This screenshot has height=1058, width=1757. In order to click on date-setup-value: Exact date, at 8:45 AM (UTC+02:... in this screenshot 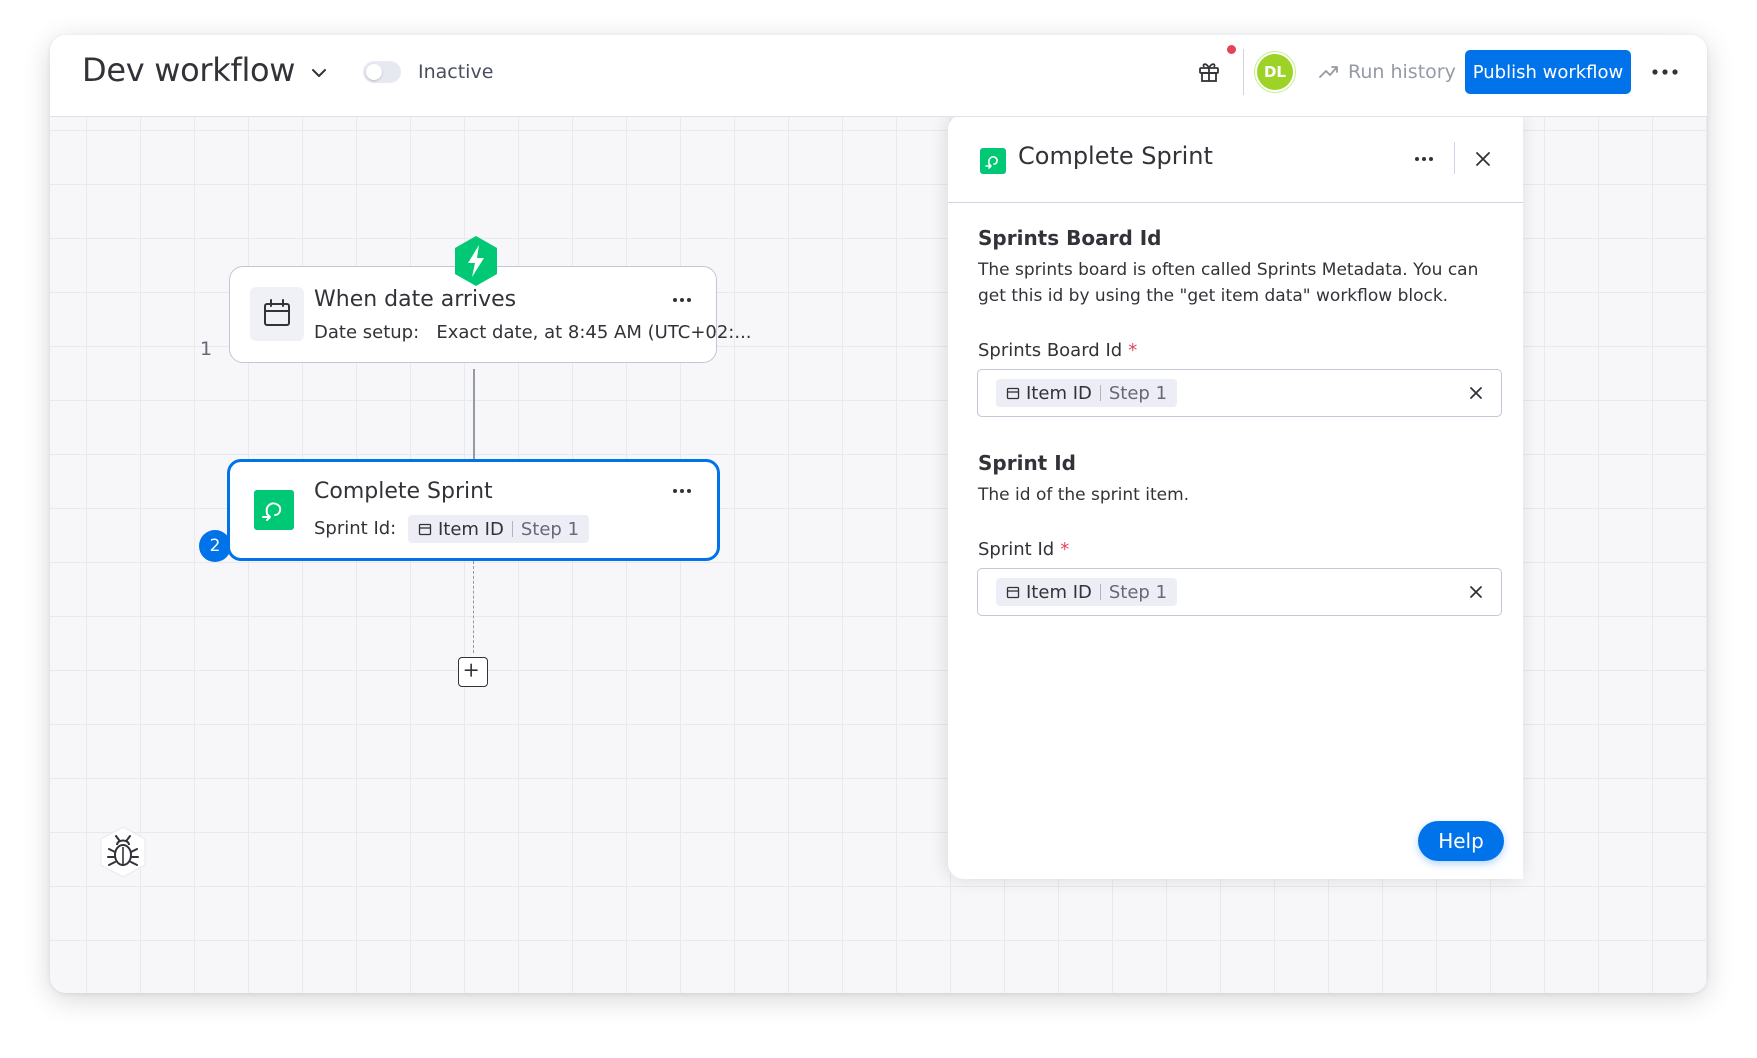, I will do `click(594, 332)`.